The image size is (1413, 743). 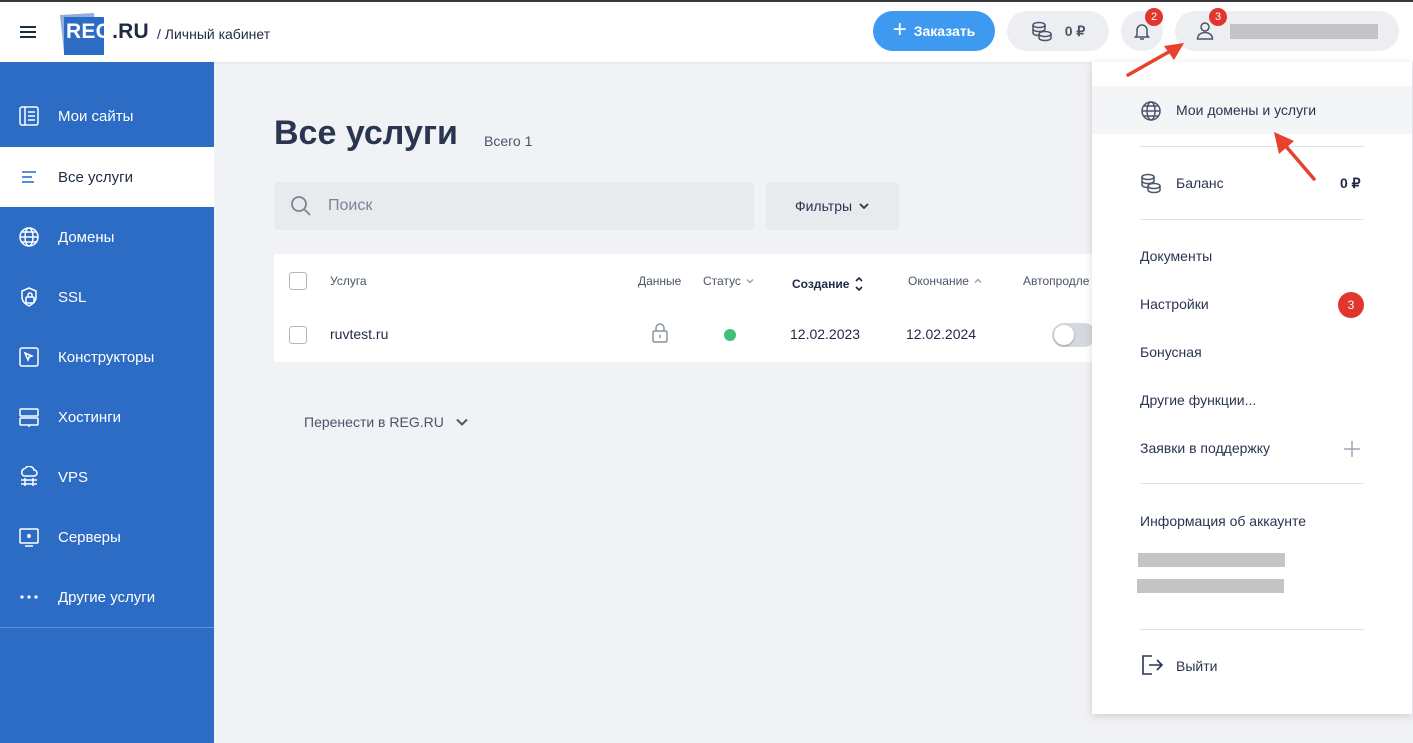 I want to click on filters-button: Фильтры, so click(x=832, y=206).